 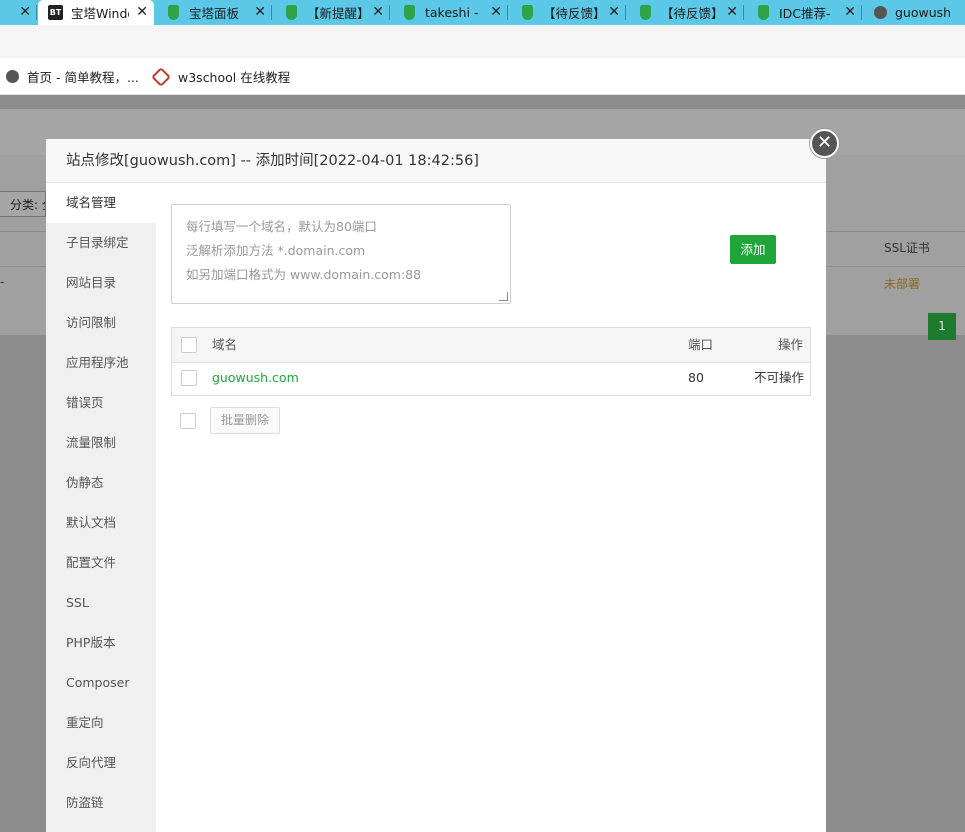 What do you see at coordinates (23, 204) in the screenshot?
I see `category-filter: 分类: 全` at bounding box center [23, 204].